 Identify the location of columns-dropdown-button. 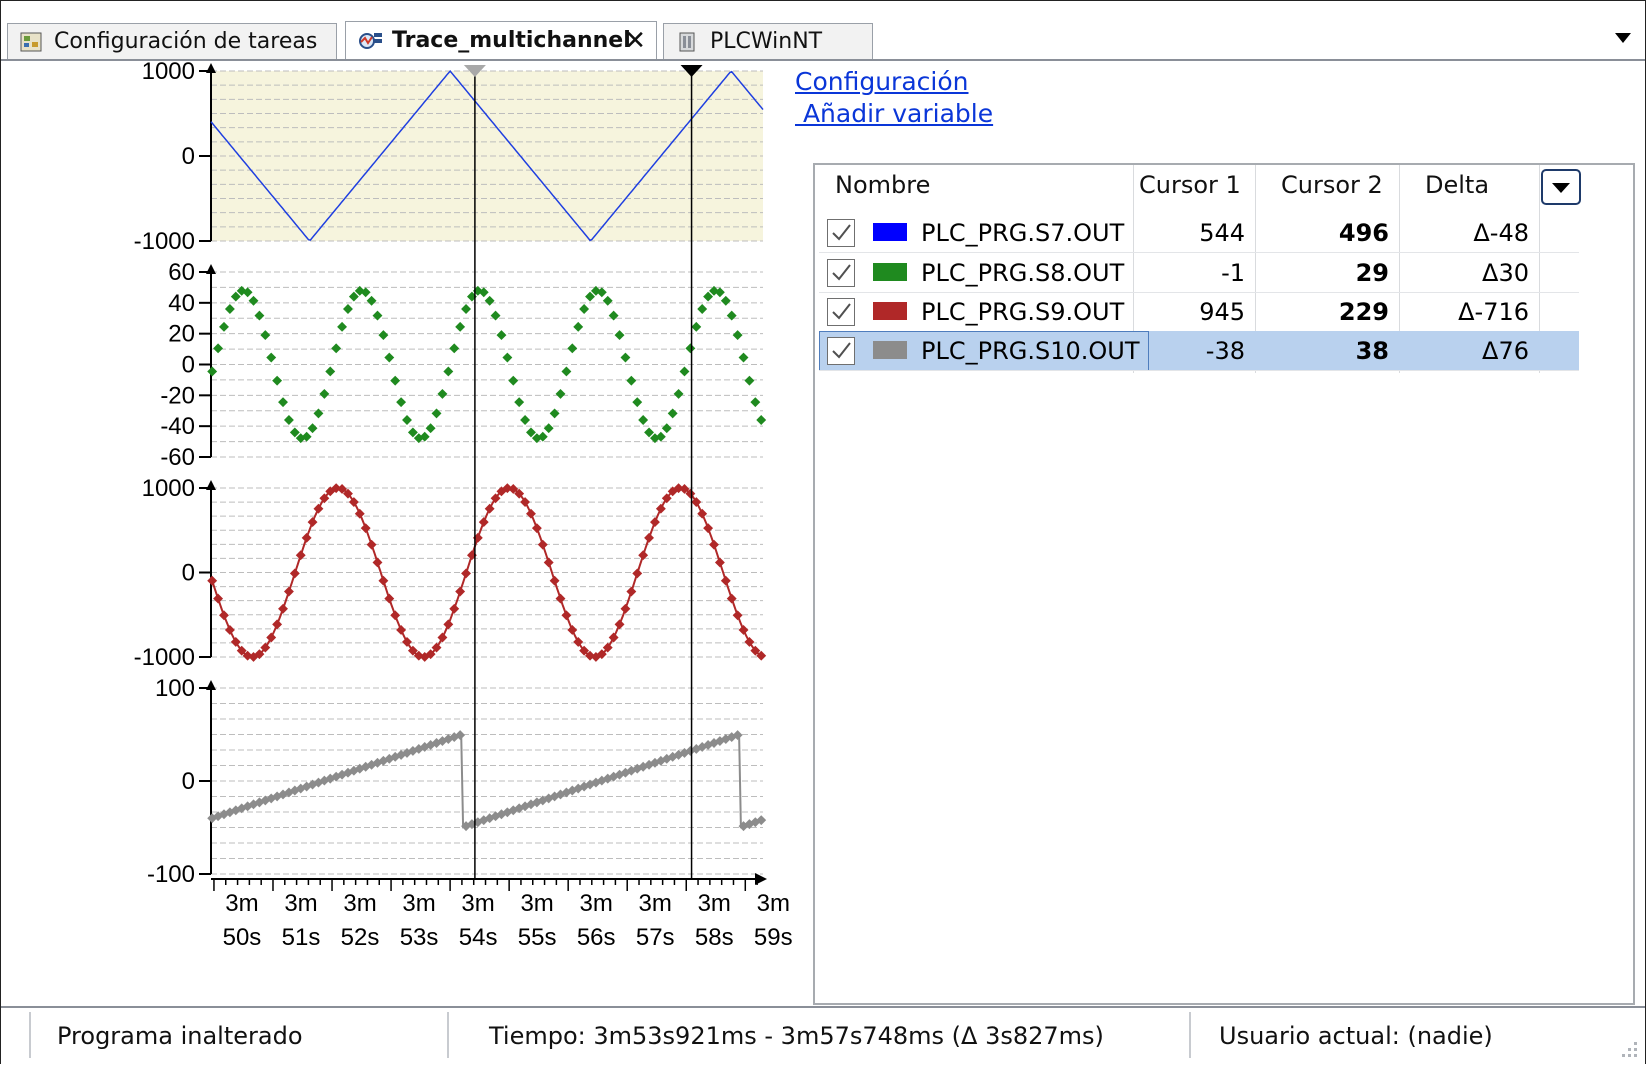
(1561, 187).